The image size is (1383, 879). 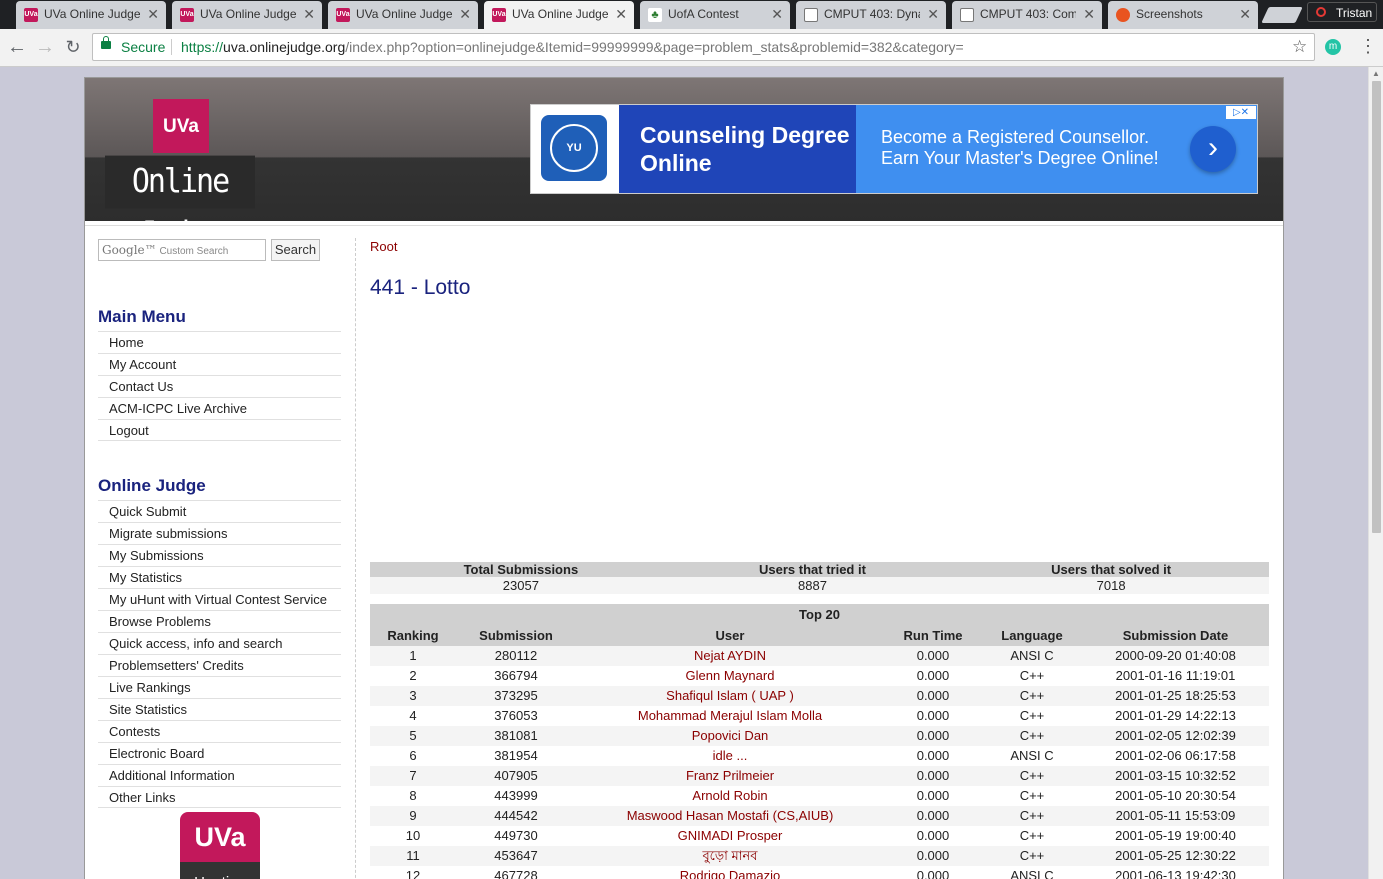 I want to click on lock-icon, so click(x=106, y=42).